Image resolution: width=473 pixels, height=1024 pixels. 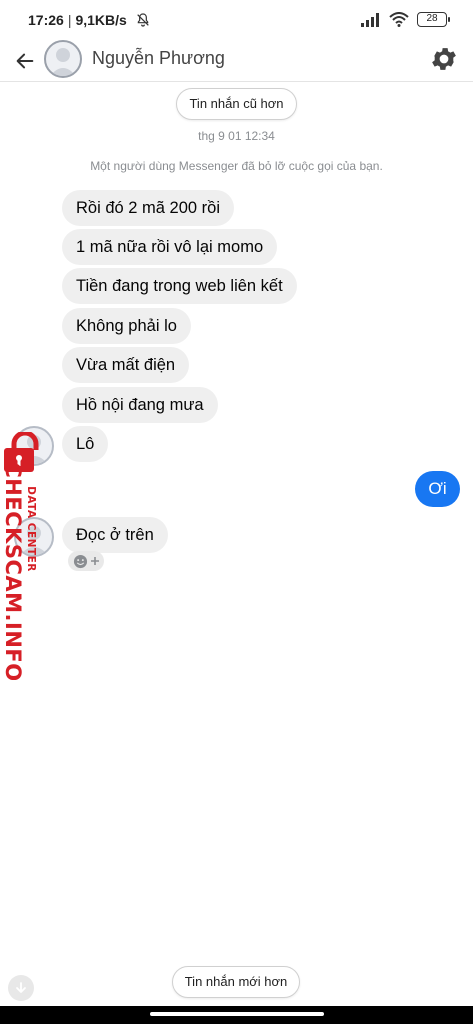 I want to click on watermark-main: CHECKSCAM.INFO, so click(x=13, y=572).